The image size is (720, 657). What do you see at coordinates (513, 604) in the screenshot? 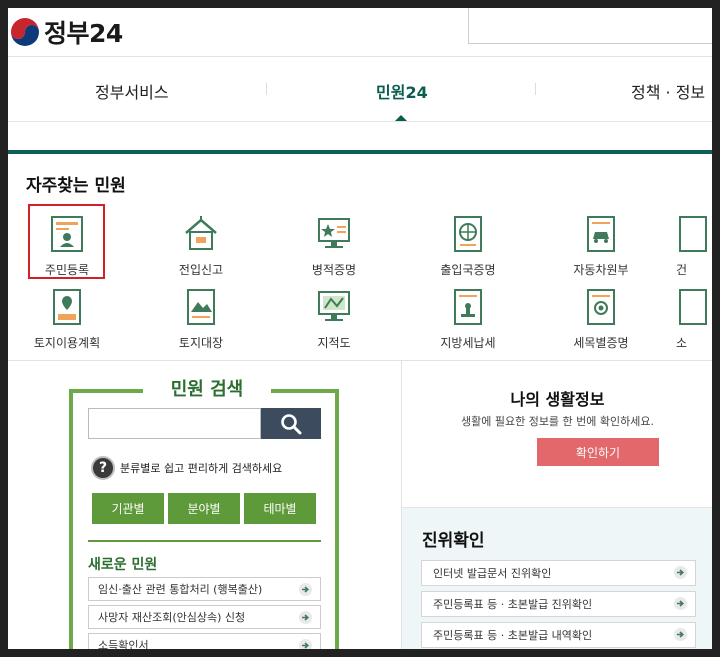
I see `verification-item-label: 주민등록표 등 · 초본발급 진위확인` at bounding box center [513, 604].